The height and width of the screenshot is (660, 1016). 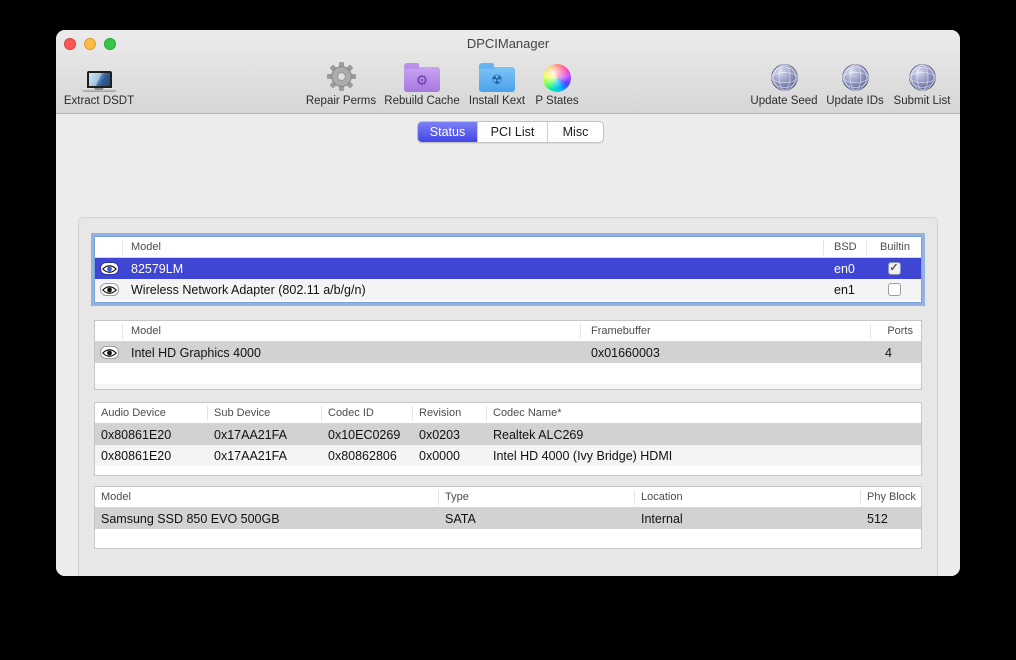 I want to click on laptop-icon, so click(x=99, y=74).